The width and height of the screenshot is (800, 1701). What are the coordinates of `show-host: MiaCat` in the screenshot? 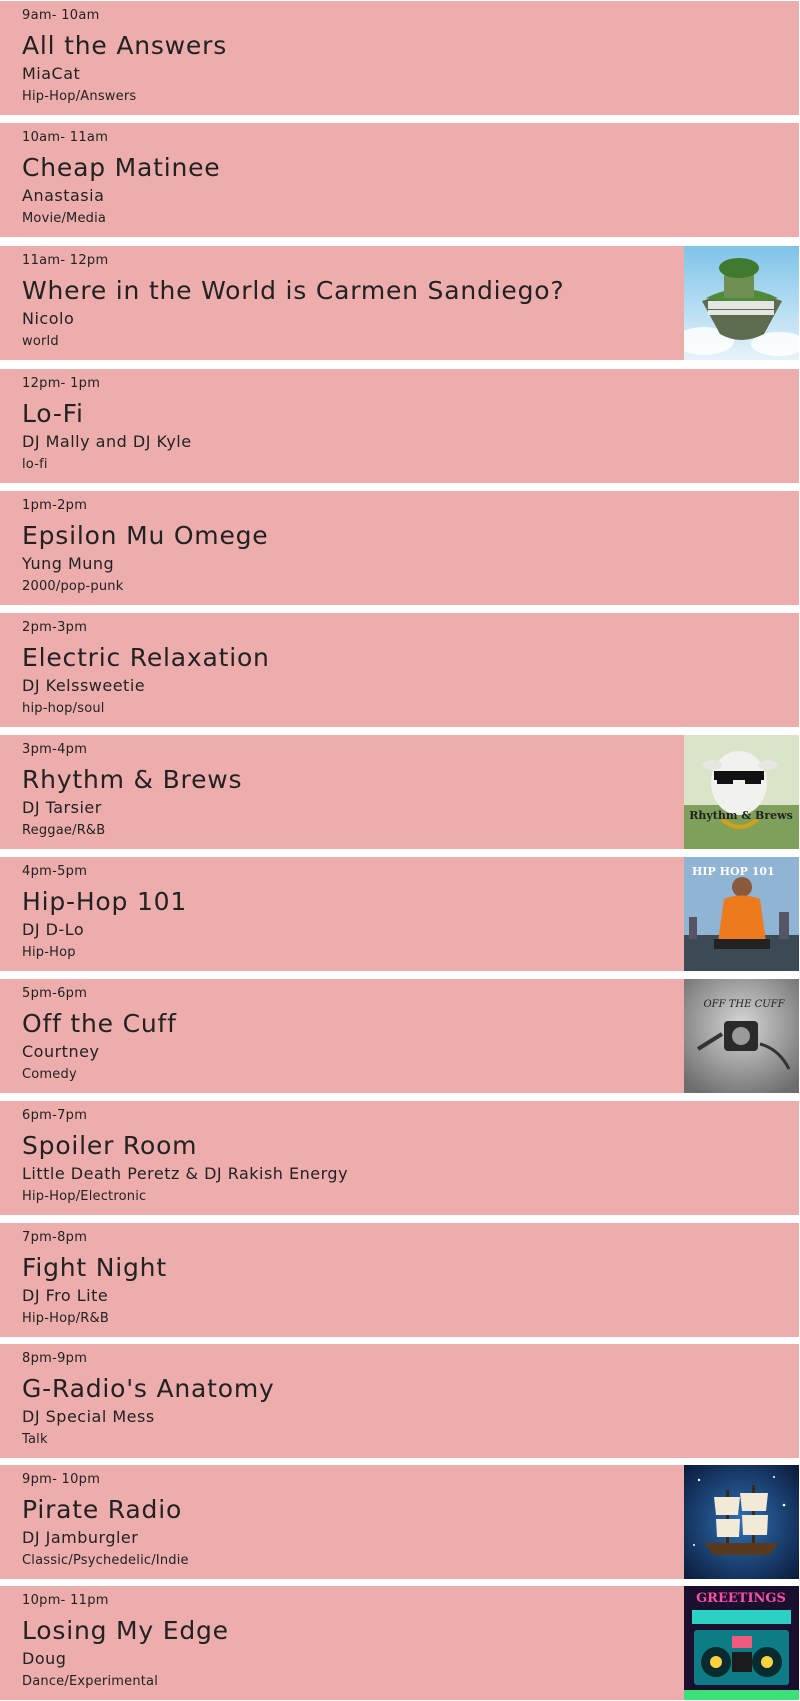 It's located at (51, 73).